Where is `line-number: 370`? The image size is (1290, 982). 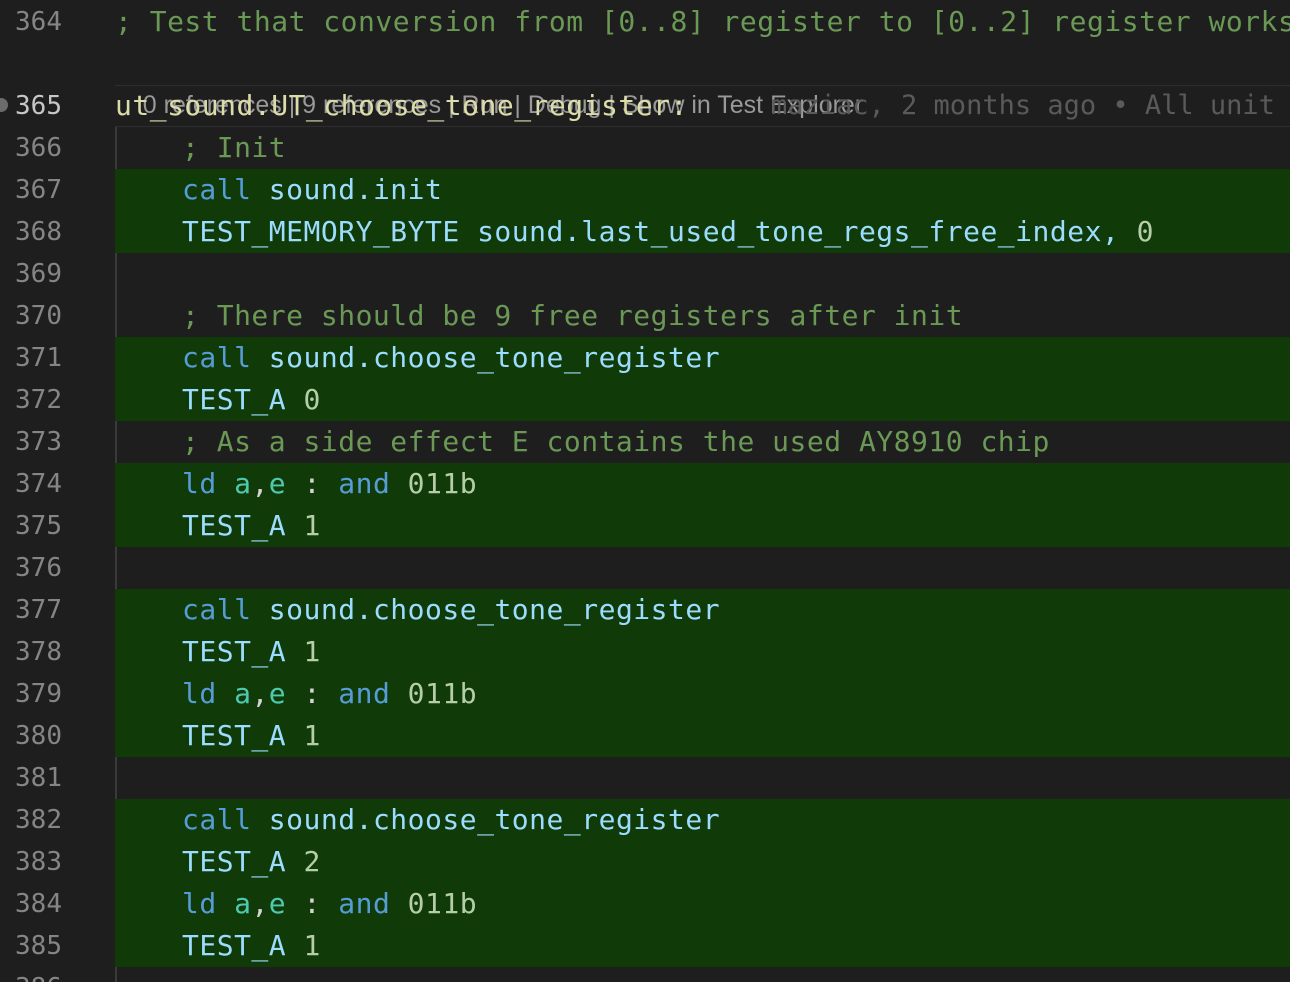 line-number: 370 is located at coordinates (38, 316).